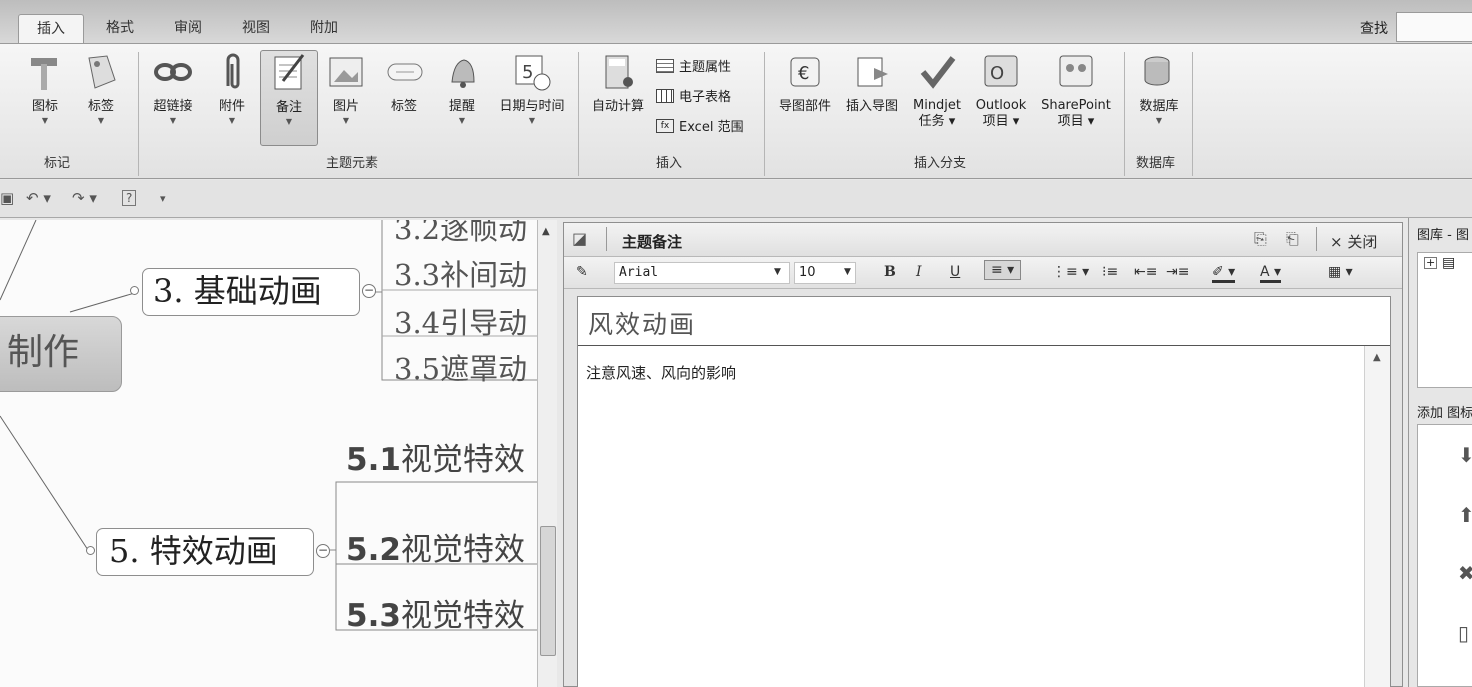  Describe the element at coordinates (435, 456) in the screenshot. I see `subtopic-5-1: 5.1视觉特效` at that location.